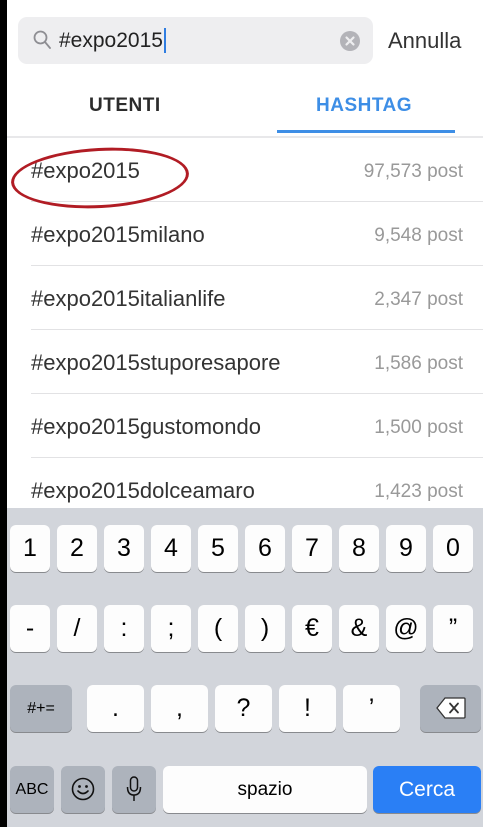 The image size is (483, 827). Describe the element at coordinates (418, 427) in the screenshot. I see `post-count: 1,500 post` at that location.